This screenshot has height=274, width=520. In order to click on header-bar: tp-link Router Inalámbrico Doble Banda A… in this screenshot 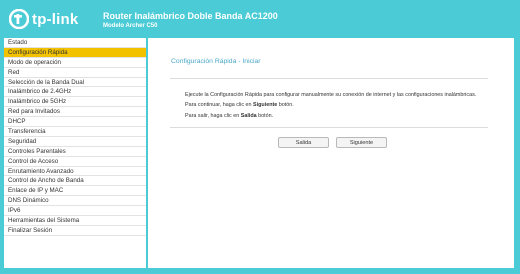, I will do `click(260, 19)`.